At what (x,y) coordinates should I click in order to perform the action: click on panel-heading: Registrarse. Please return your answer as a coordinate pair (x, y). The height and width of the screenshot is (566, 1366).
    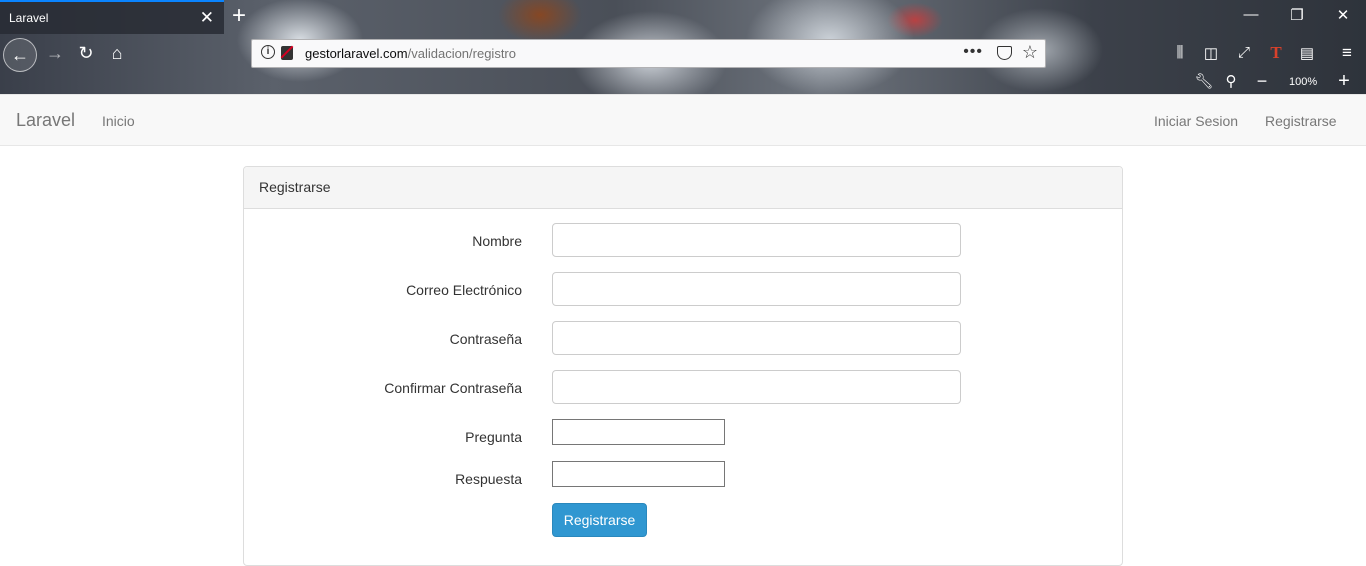
    Looking at the image, I should click on (683, 188).